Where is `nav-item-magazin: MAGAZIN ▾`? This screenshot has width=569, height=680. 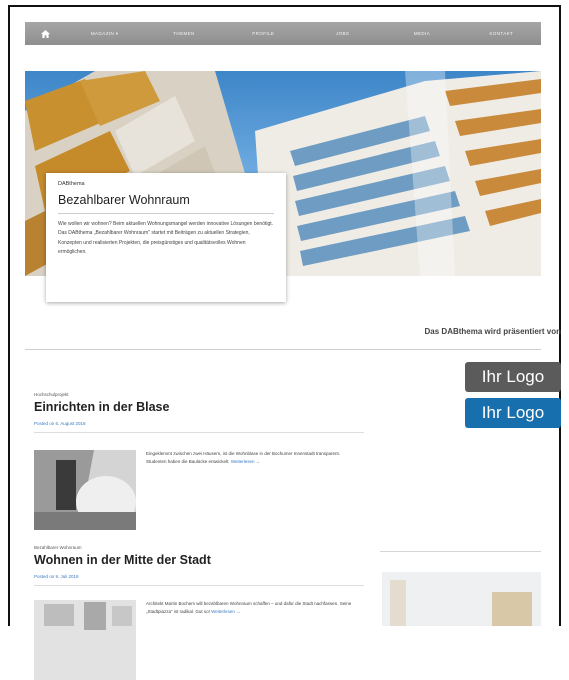
nav-item-magazin: MAGAZIN ▾ is located at coordinates (104, 34).